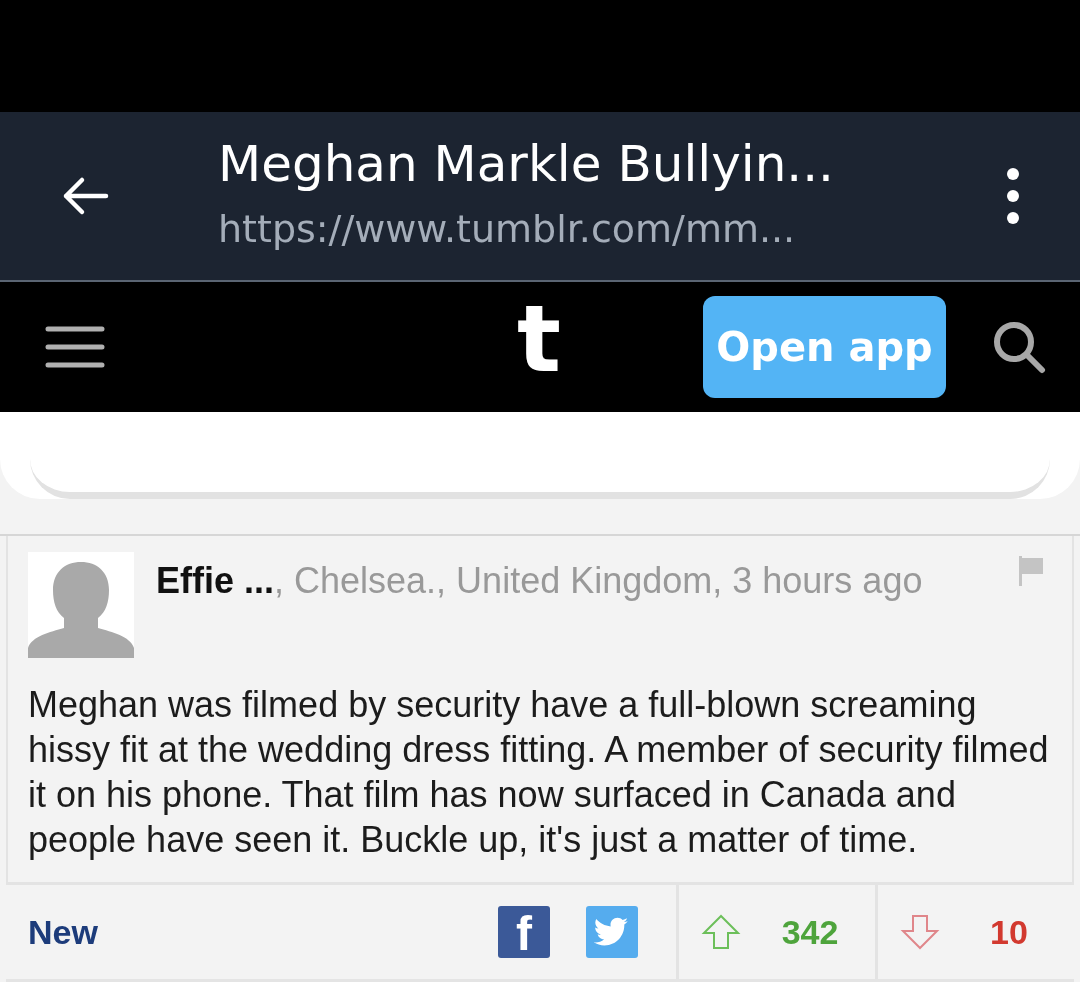 The image size is (1080, 982). I want to click on comment-meta: Effie ..., Chelsea., United Kingdom, 3 hours ago, so click(540, 581).